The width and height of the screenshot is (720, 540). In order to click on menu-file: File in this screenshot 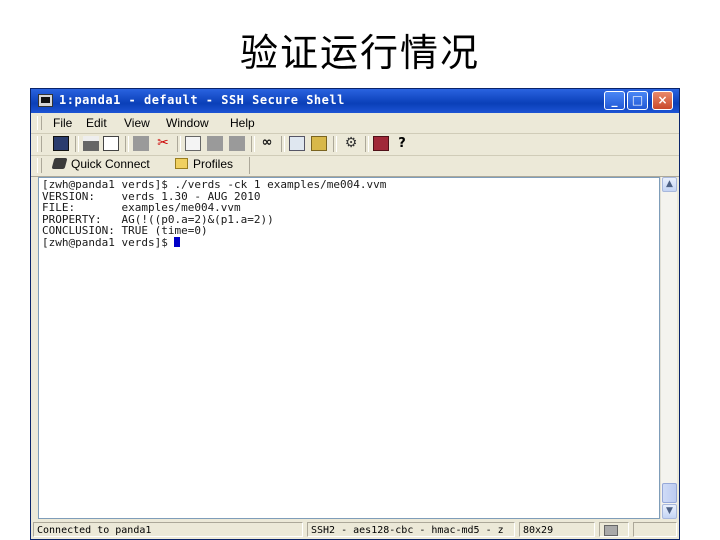, I will do `click(62, 123)`.